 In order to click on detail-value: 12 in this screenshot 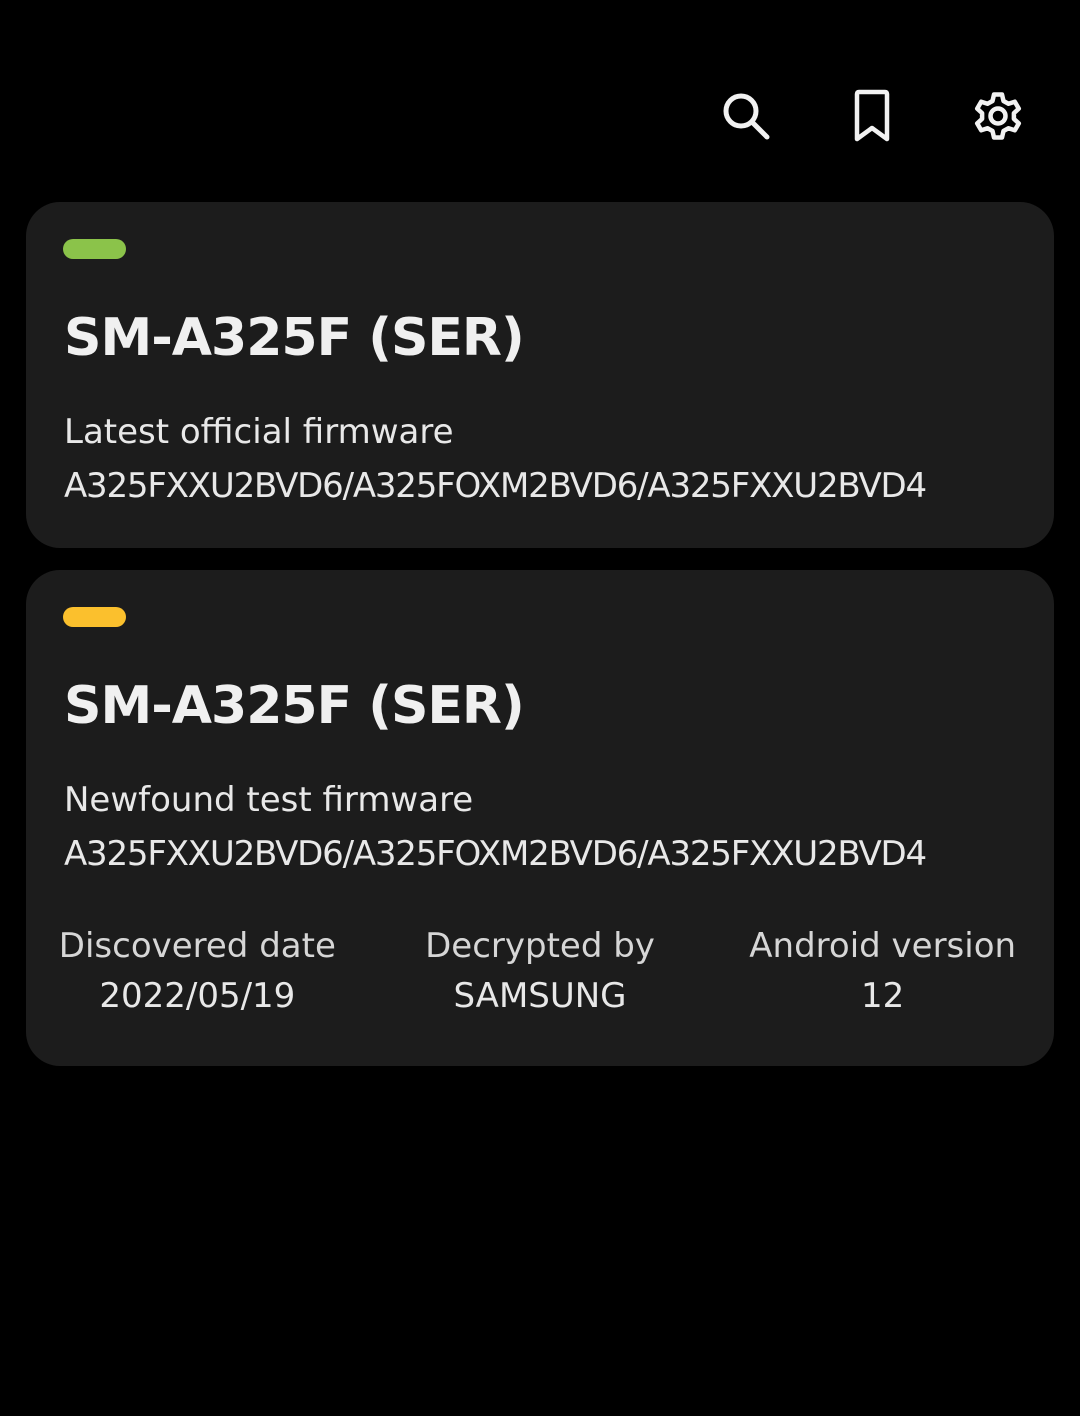, I will do `click(883, 996)`.